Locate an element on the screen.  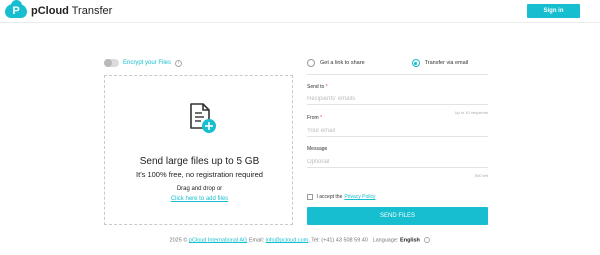
footer-email-label: Email: is located at coordinates (256, 240).